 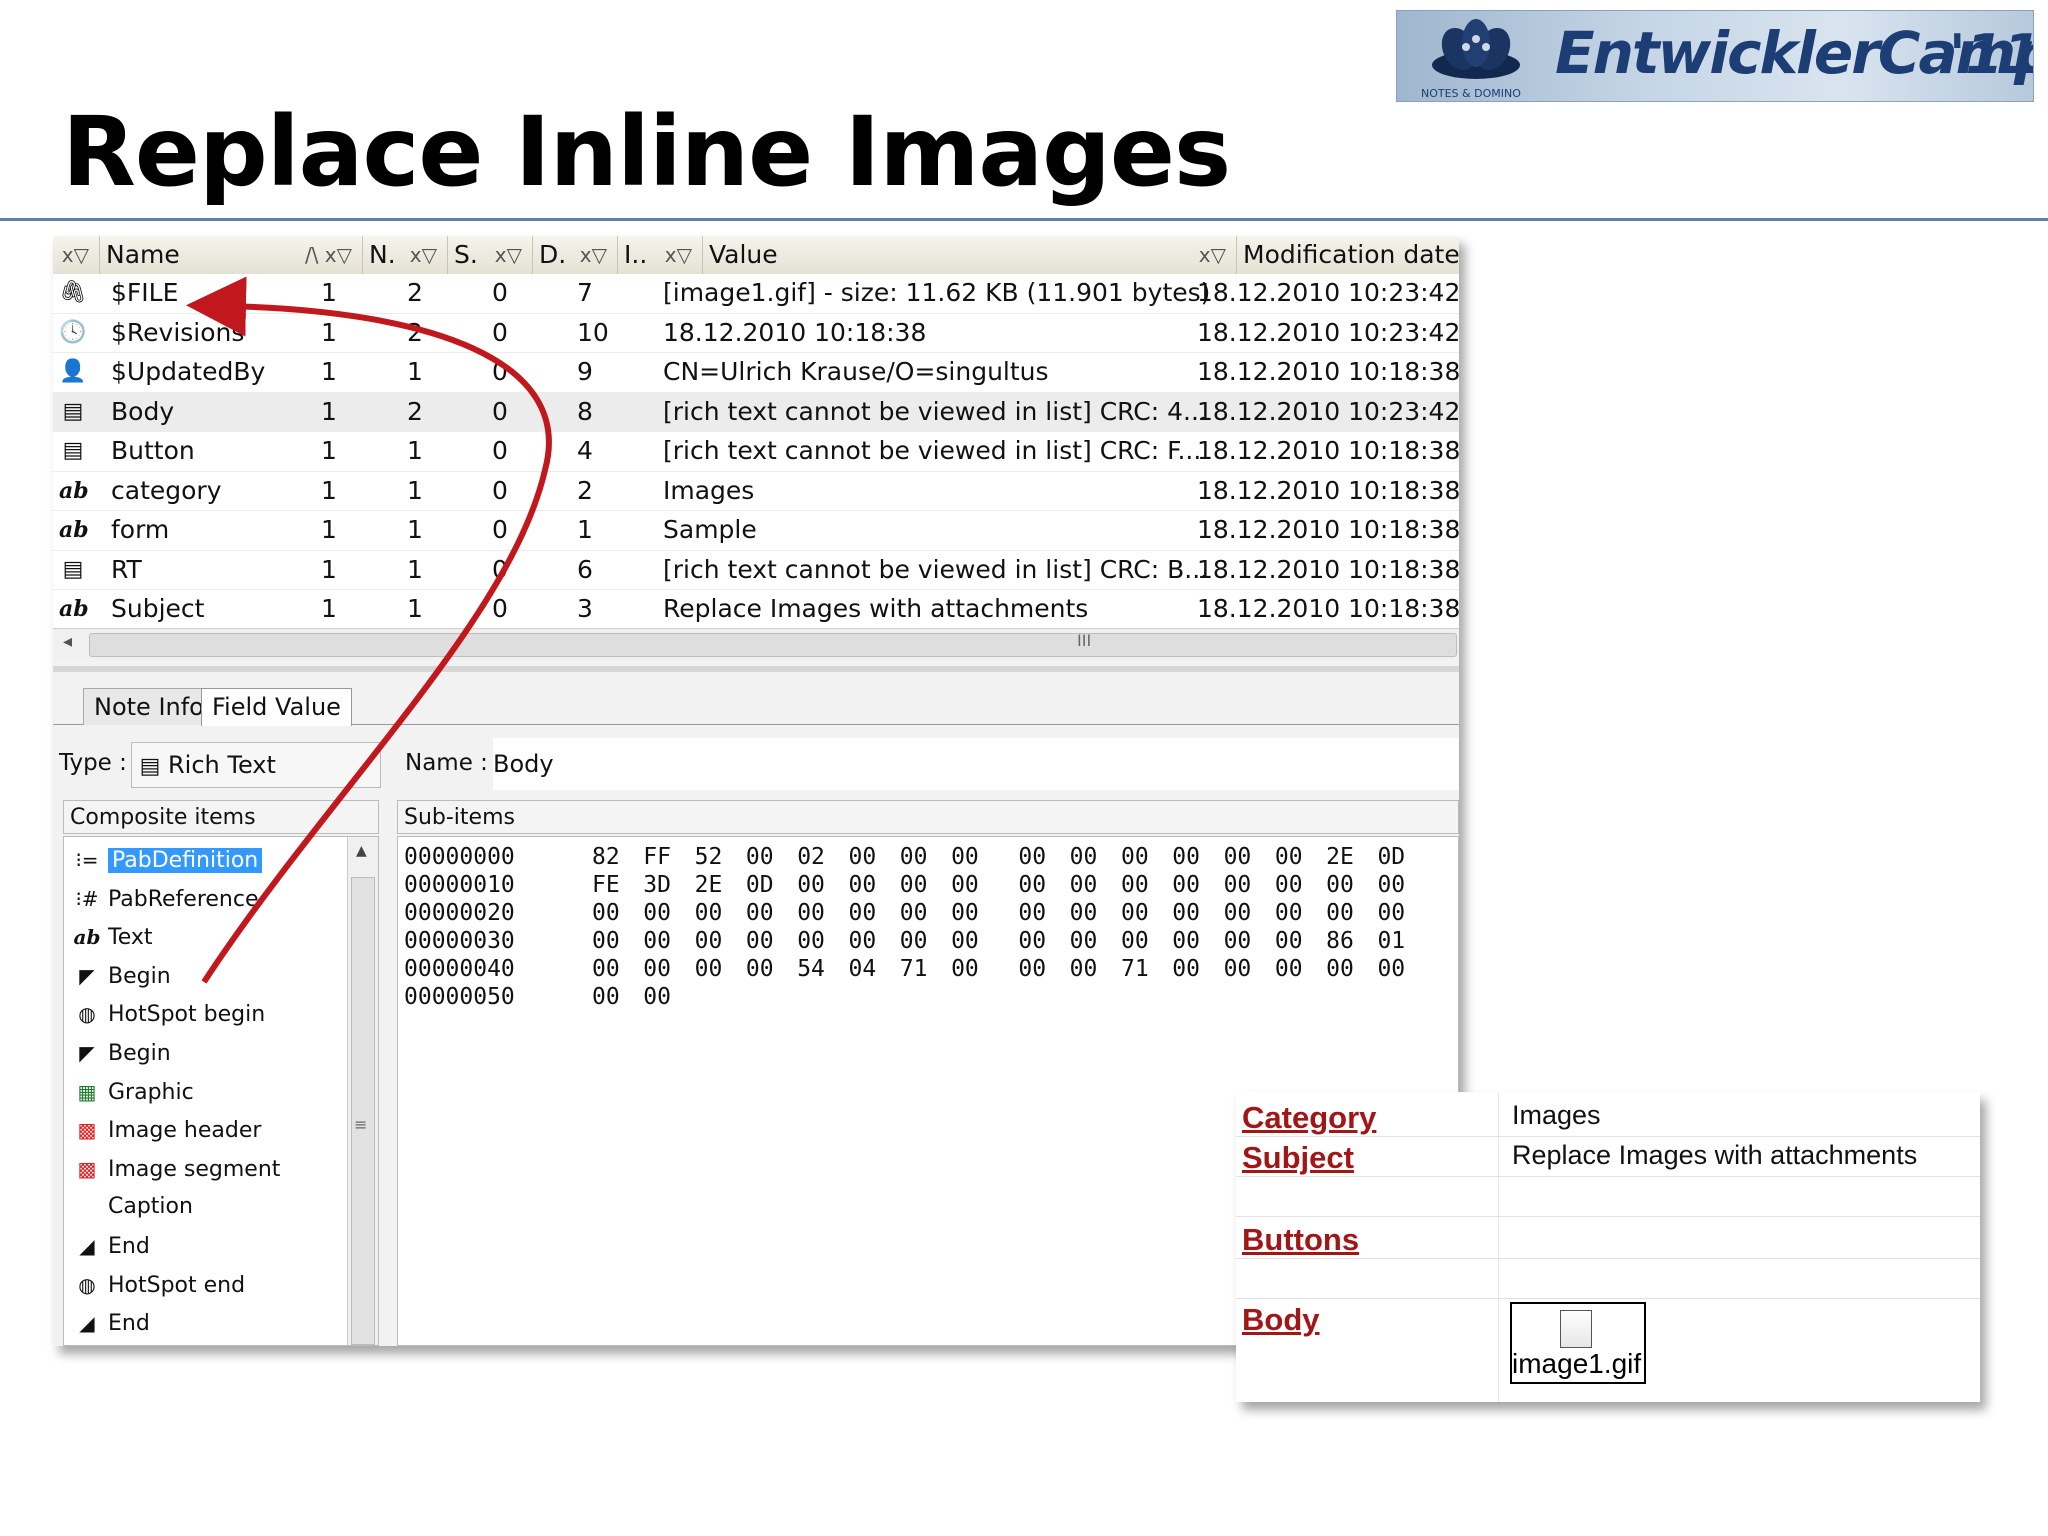 I want to click on title-divider, so click(x=1024, y=219).